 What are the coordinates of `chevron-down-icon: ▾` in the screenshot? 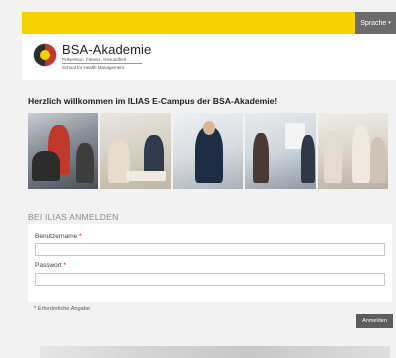 It's located at (389, 23).